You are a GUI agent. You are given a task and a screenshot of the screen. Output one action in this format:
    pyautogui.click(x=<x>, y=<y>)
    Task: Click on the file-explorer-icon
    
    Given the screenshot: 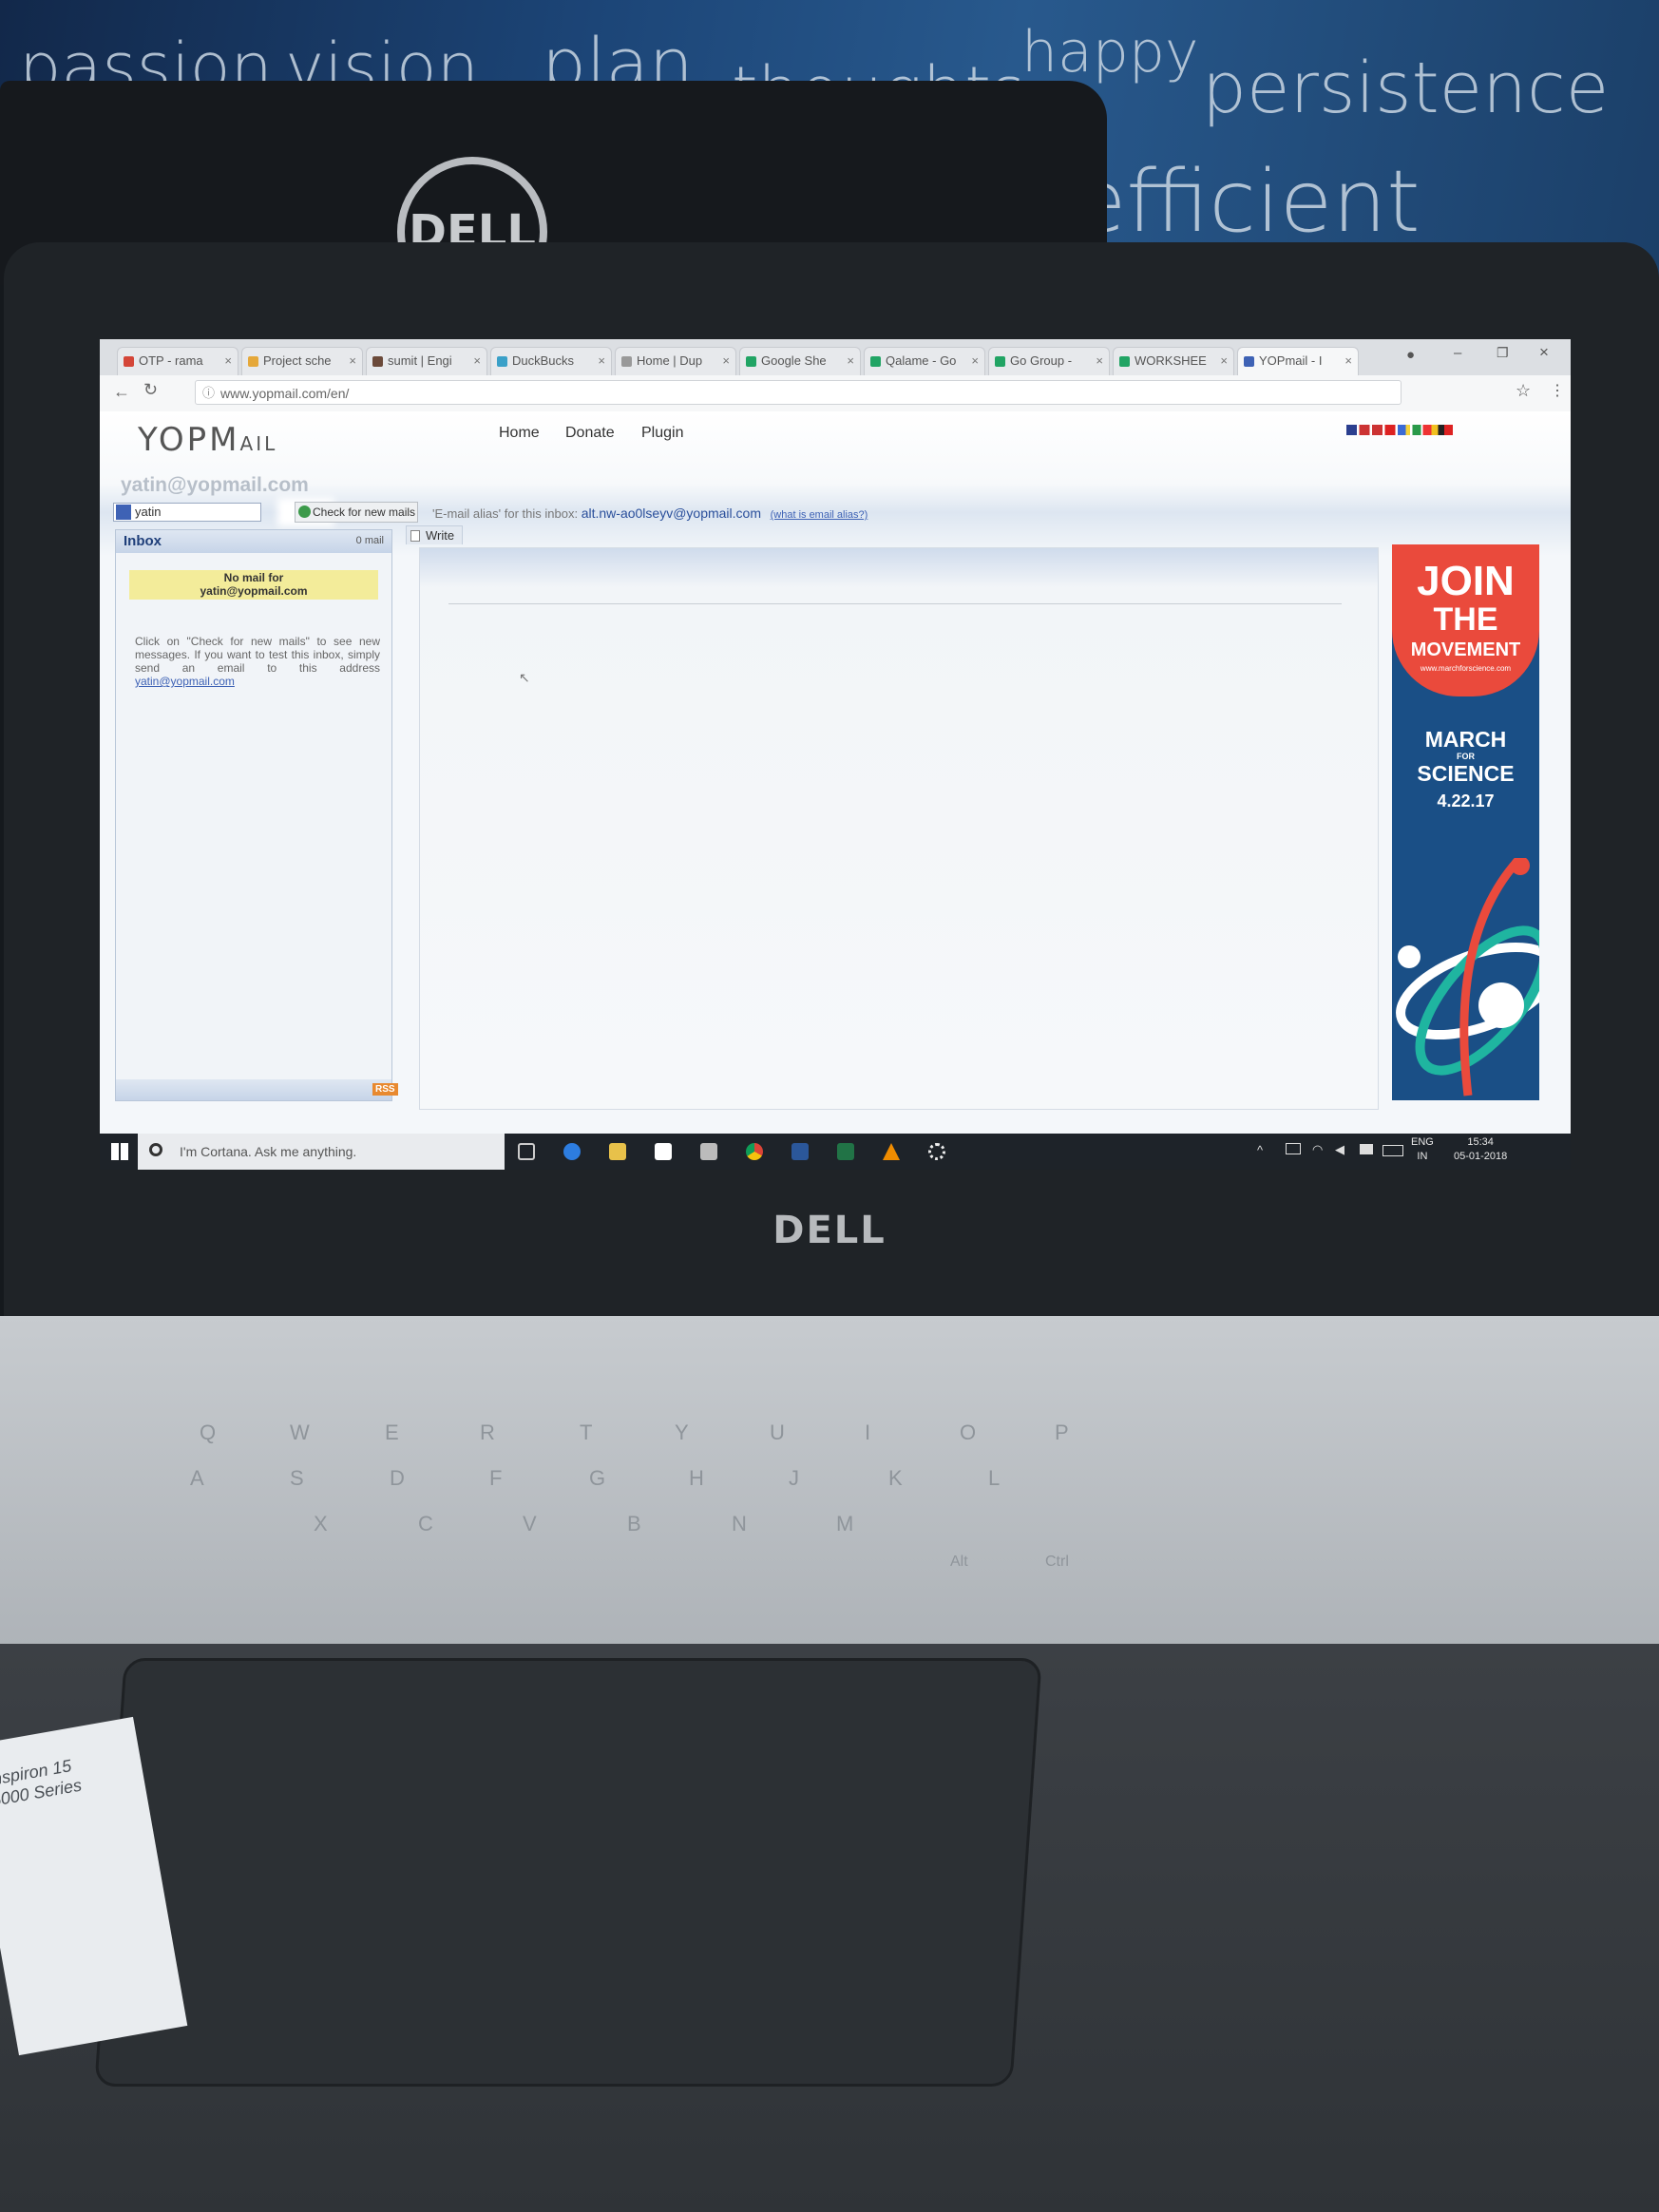 What is the action you would take?
    pyautogui.click(x=618, y=1152)
    